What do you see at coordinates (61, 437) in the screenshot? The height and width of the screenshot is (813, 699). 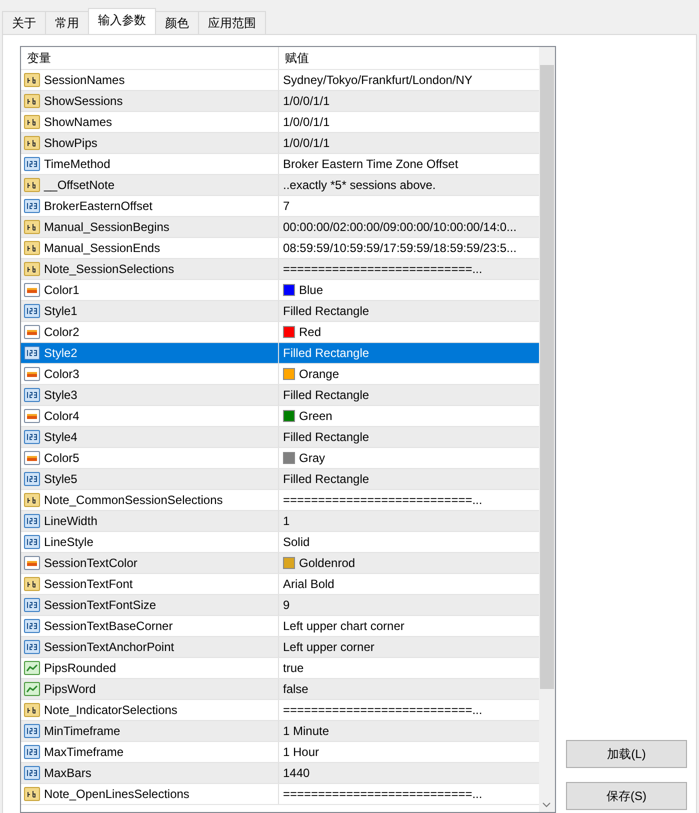 I see `parameter-name: Style4` at bounding box center [61, 437].